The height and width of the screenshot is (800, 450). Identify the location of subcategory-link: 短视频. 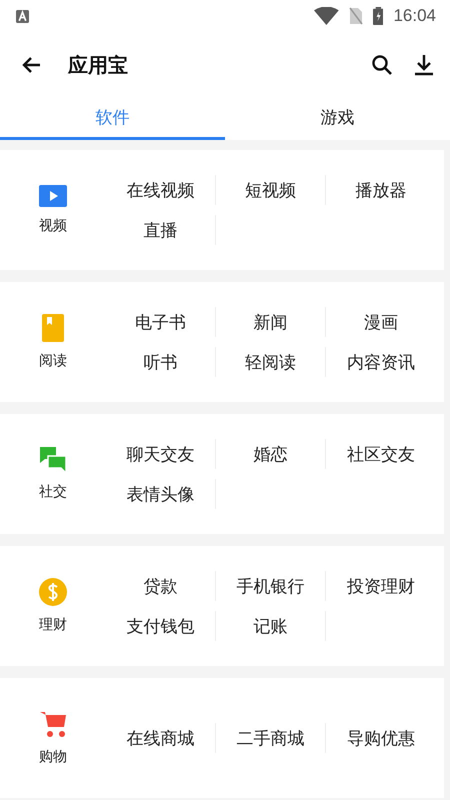
(270, 190).